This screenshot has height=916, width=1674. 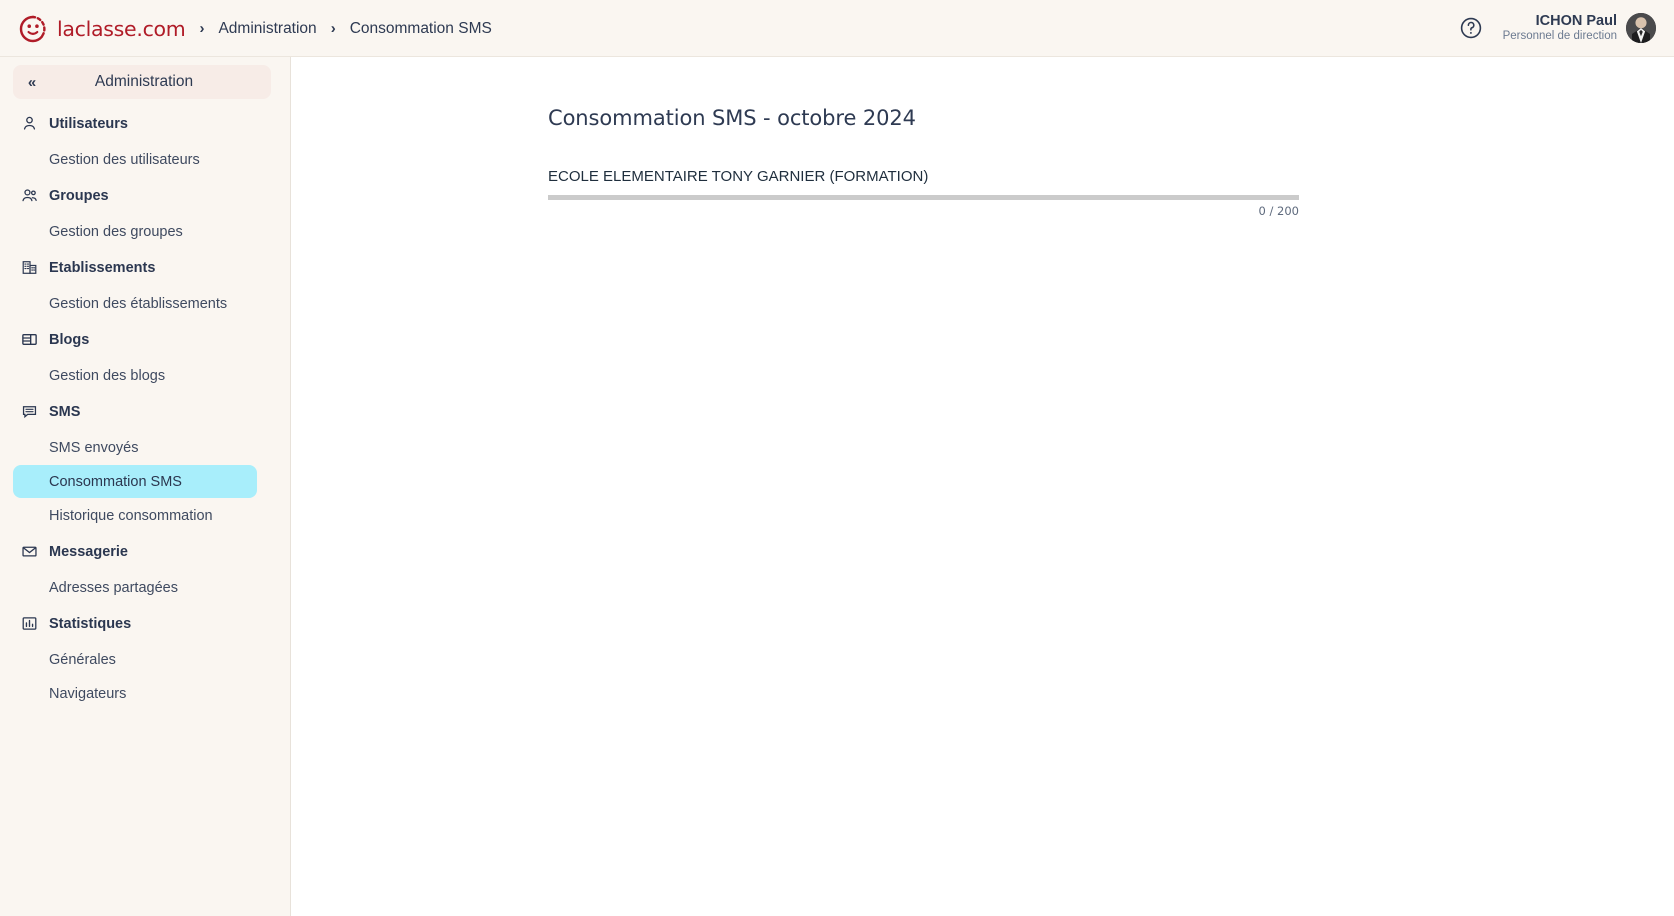 I want to click on bar-chart-icon, so click(x=29, y=623).